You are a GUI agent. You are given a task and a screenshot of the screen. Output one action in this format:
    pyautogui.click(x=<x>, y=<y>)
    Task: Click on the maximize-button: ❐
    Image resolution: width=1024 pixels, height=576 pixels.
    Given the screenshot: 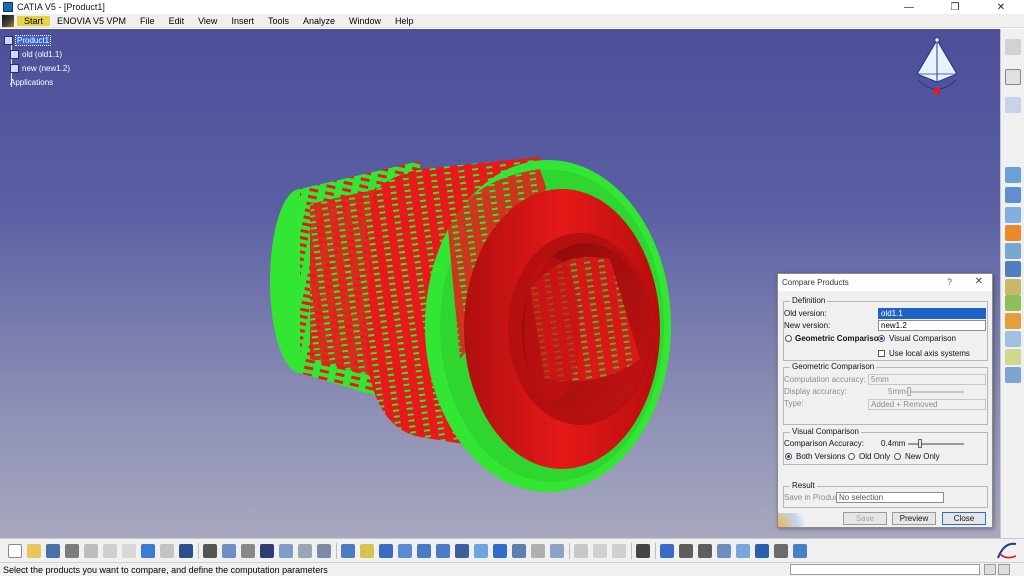 What is the action you would take?
    pyautogui.click(x=955, y=7)
    